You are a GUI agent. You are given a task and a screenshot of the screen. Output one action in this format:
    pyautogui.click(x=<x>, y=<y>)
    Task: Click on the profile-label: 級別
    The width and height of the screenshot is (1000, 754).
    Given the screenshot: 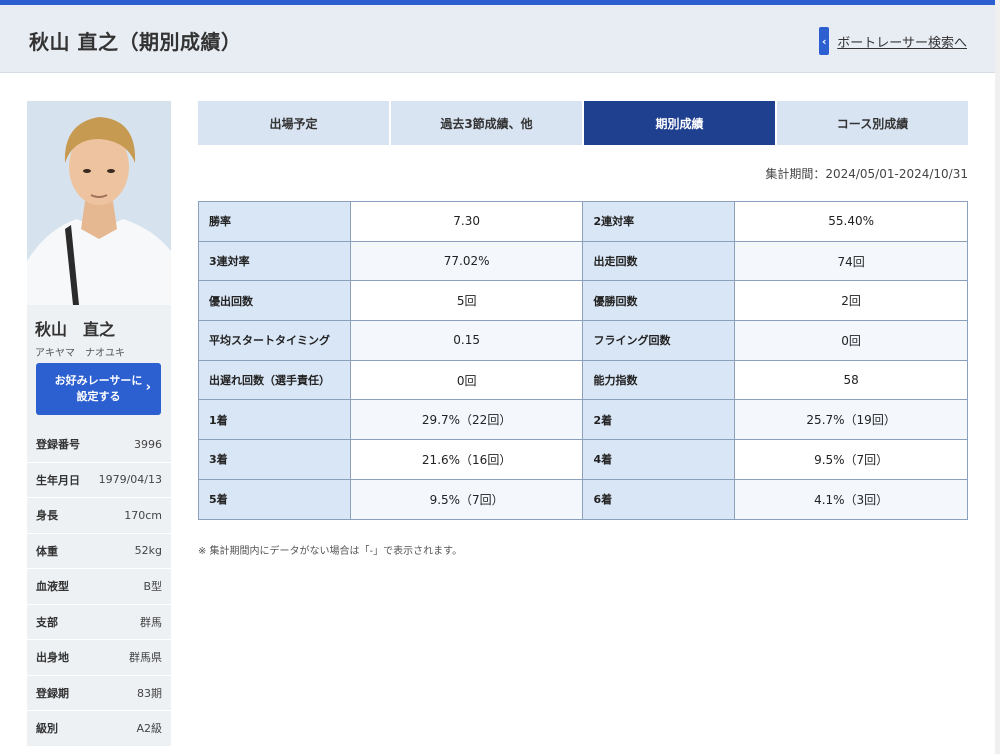 What is the action you would take?
    pyautogui.click(x=47, y=729)
    